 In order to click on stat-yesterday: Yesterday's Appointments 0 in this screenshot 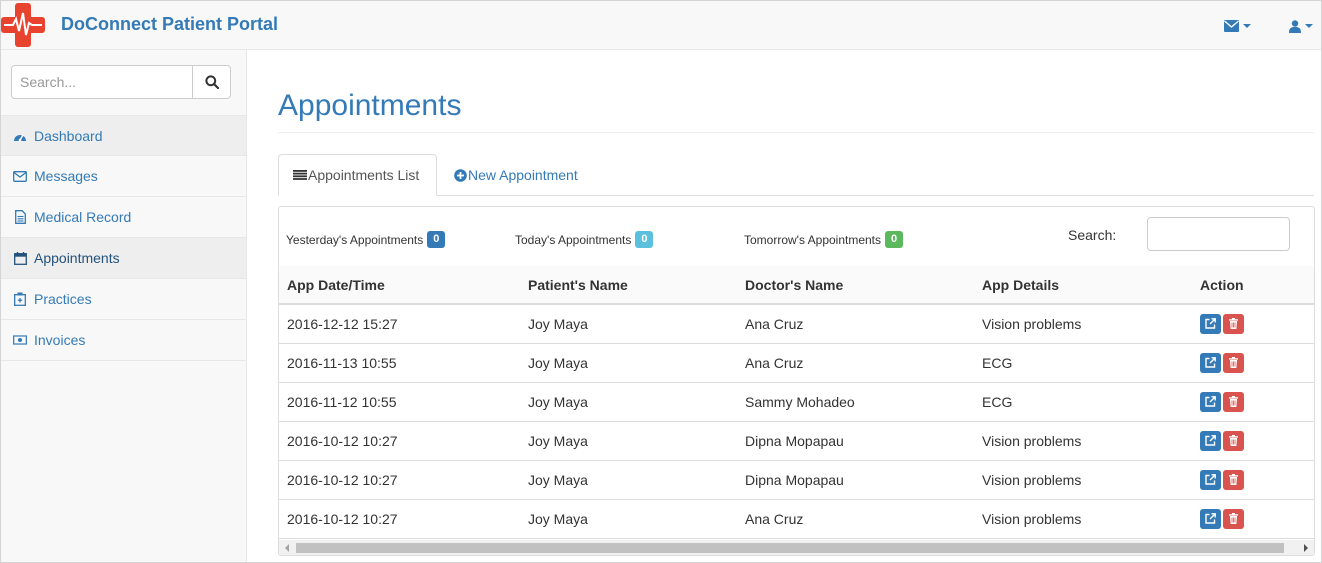, I will do `click(366, 239)`.